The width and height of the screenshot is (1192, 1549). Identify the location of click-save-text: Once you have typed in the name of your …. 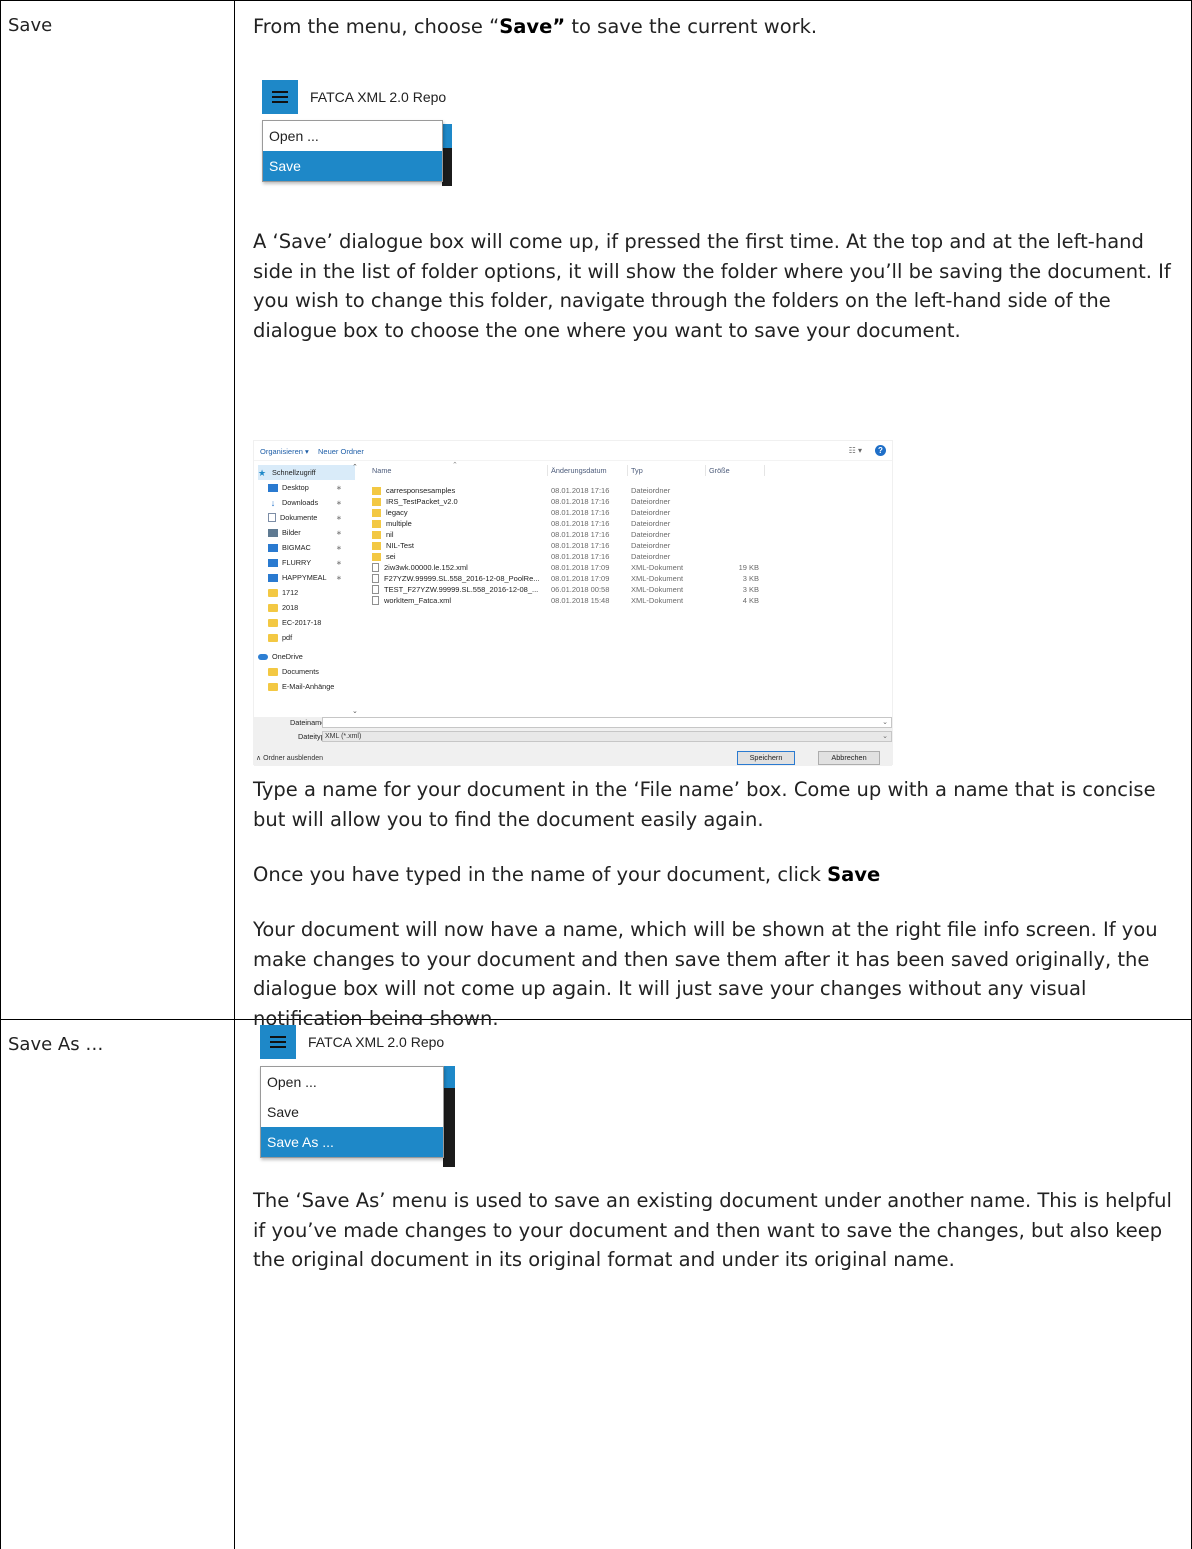
(567, 874).